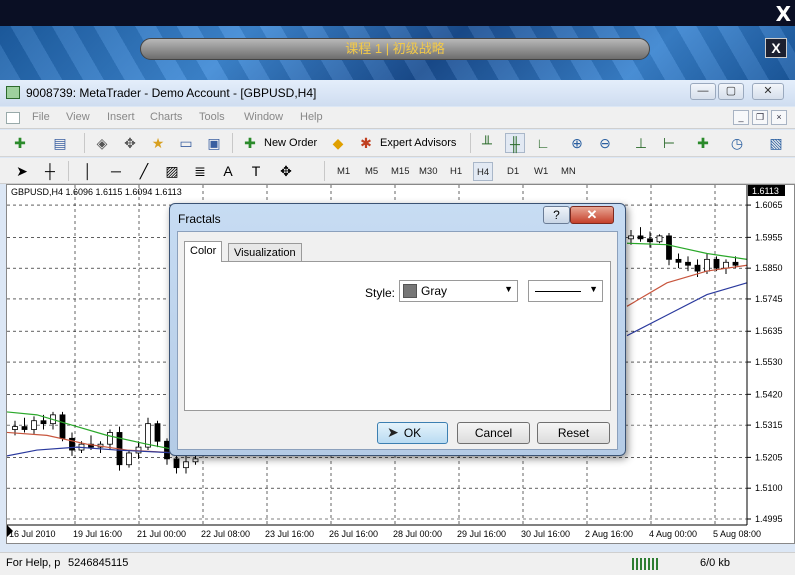  I want to click on timeframe-h4: H4, so click(483, 171).